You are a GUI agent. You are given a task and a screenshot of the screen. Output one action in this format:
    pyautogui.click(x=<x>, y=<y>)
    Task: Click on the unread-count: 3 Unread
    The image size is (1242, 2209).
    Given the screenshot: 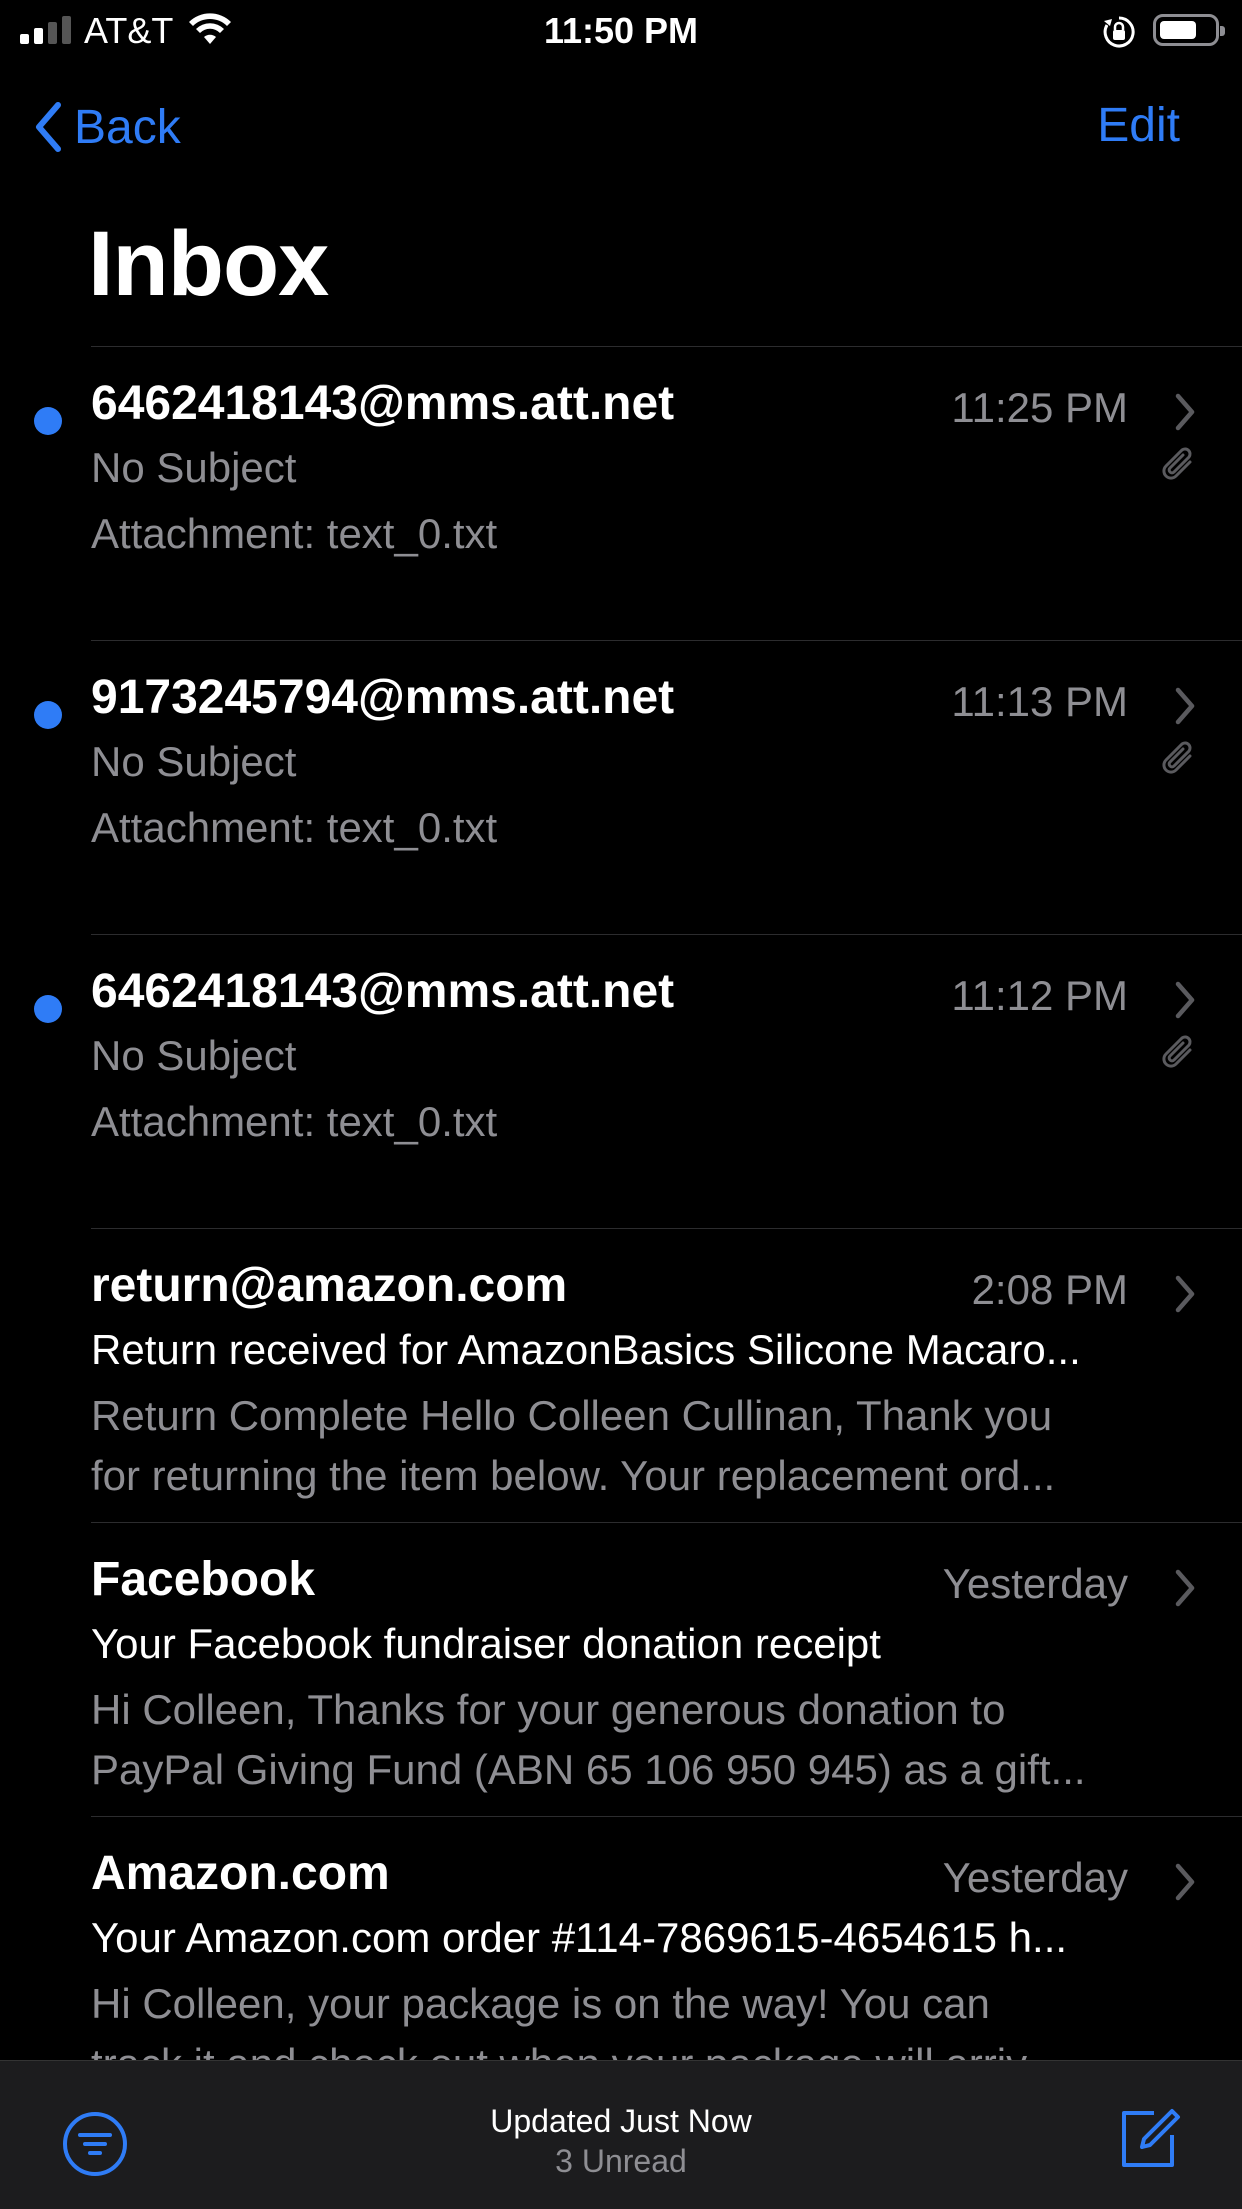 What is the action you would take?
    pyautogui.click(x=621, y=2161)
    